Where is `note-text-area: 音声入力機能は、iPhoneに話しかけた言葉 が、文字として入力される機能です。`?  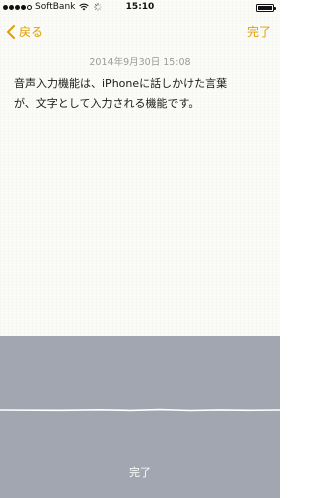 note-text-area: 音声入力機能は、iPhoneに話しかけた言葉 が、文字として入力される機能です。 is located at coordinates (142, 94).